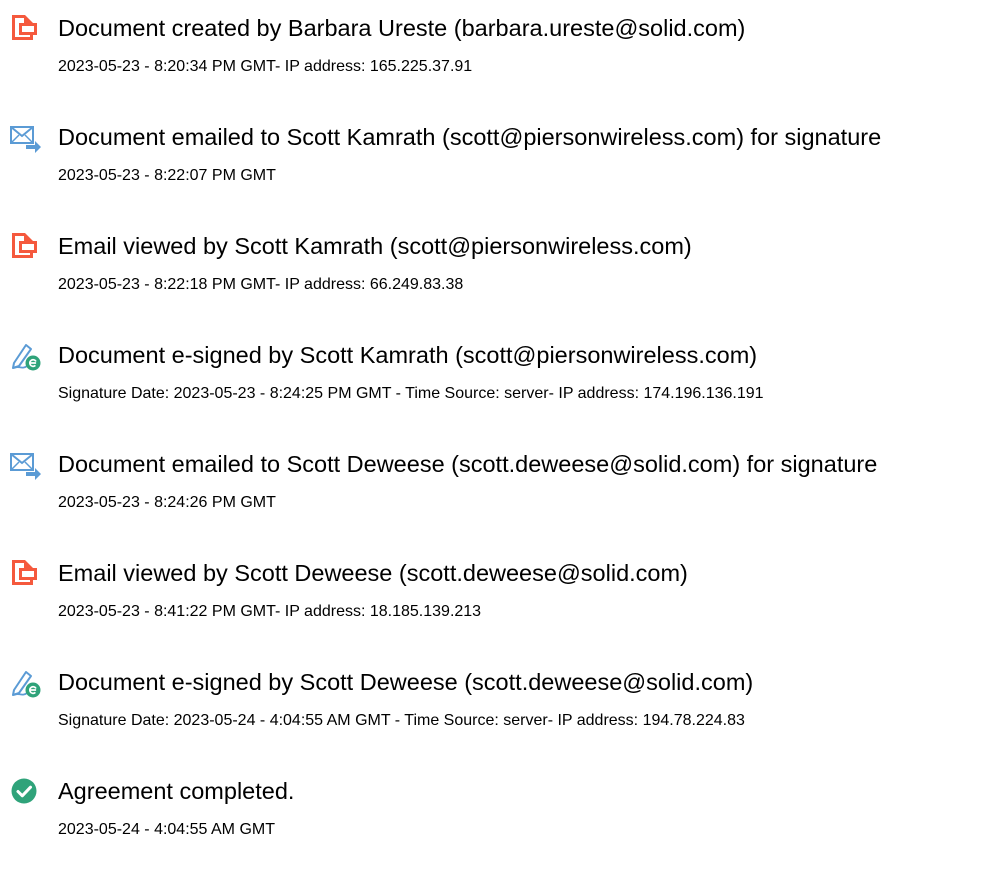  What do you see at coordinates (25, 792) in the screenshot?
I see `checkmark-circle-icon` at bounding box center [25, 792].